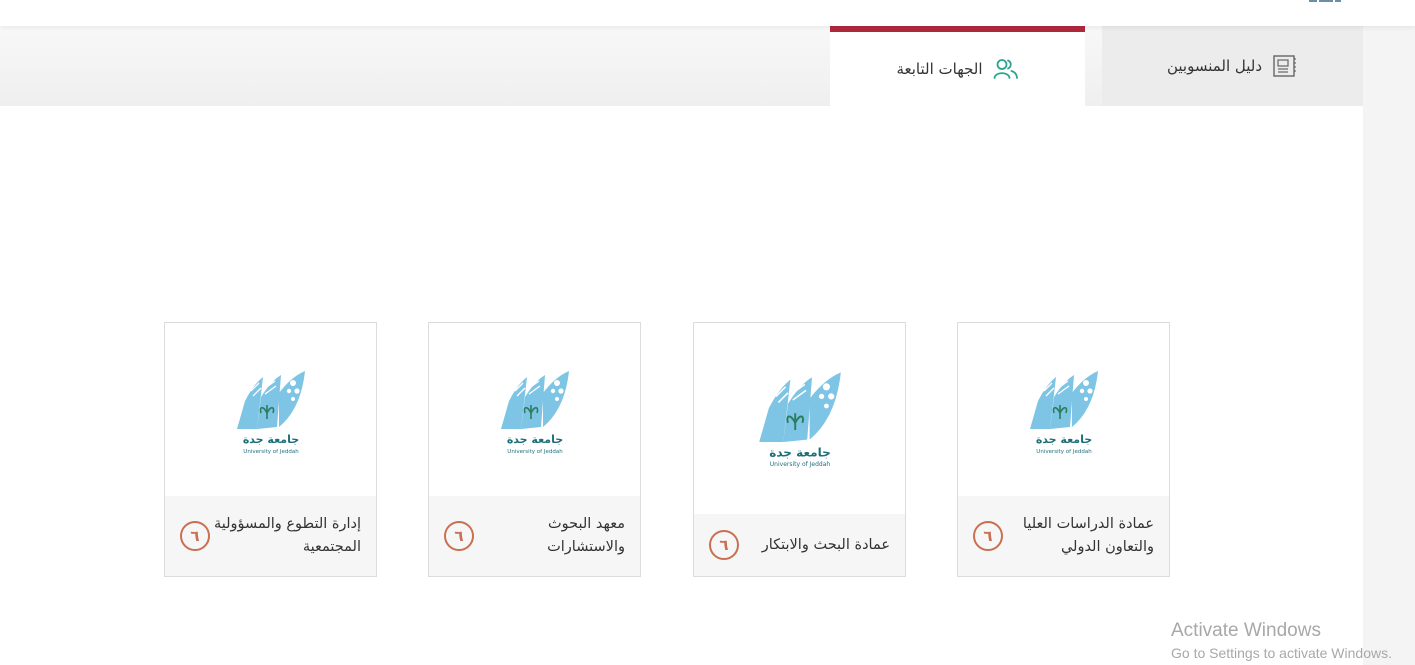 This screenshot has height=665, width=1415. What do you see at coordinates (586, 535) in the screenshot?
I see `card-title: معهد البحوث والاستشارات` at bounding box center [586, 535].